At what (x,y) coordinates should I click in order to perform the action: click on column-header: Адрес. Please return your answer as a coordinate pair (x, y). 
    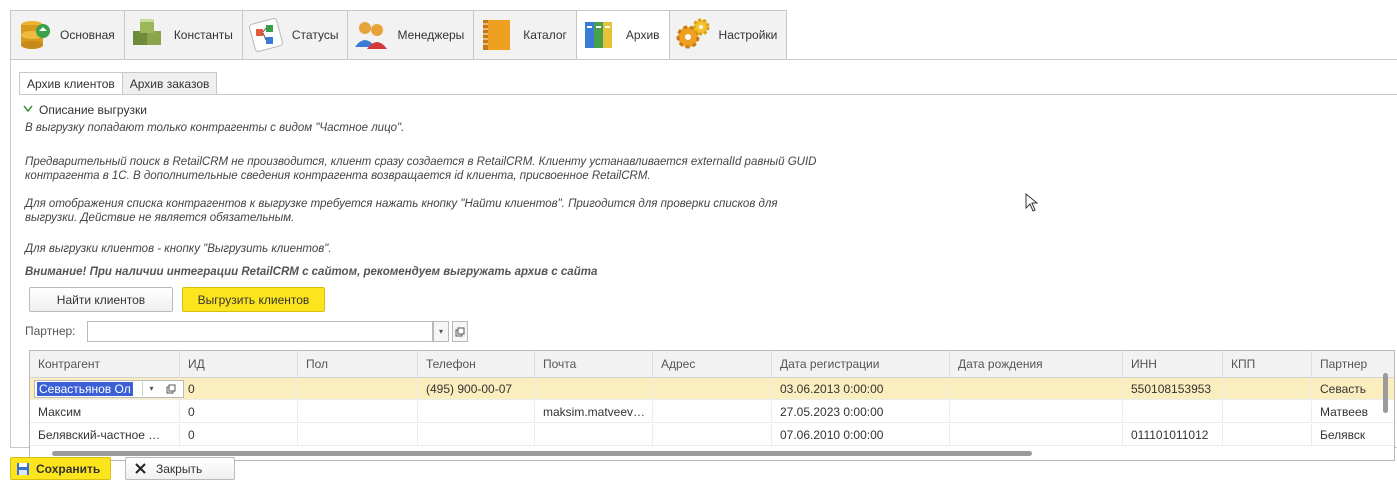
    Looking at the image, I should click on (712, 364).